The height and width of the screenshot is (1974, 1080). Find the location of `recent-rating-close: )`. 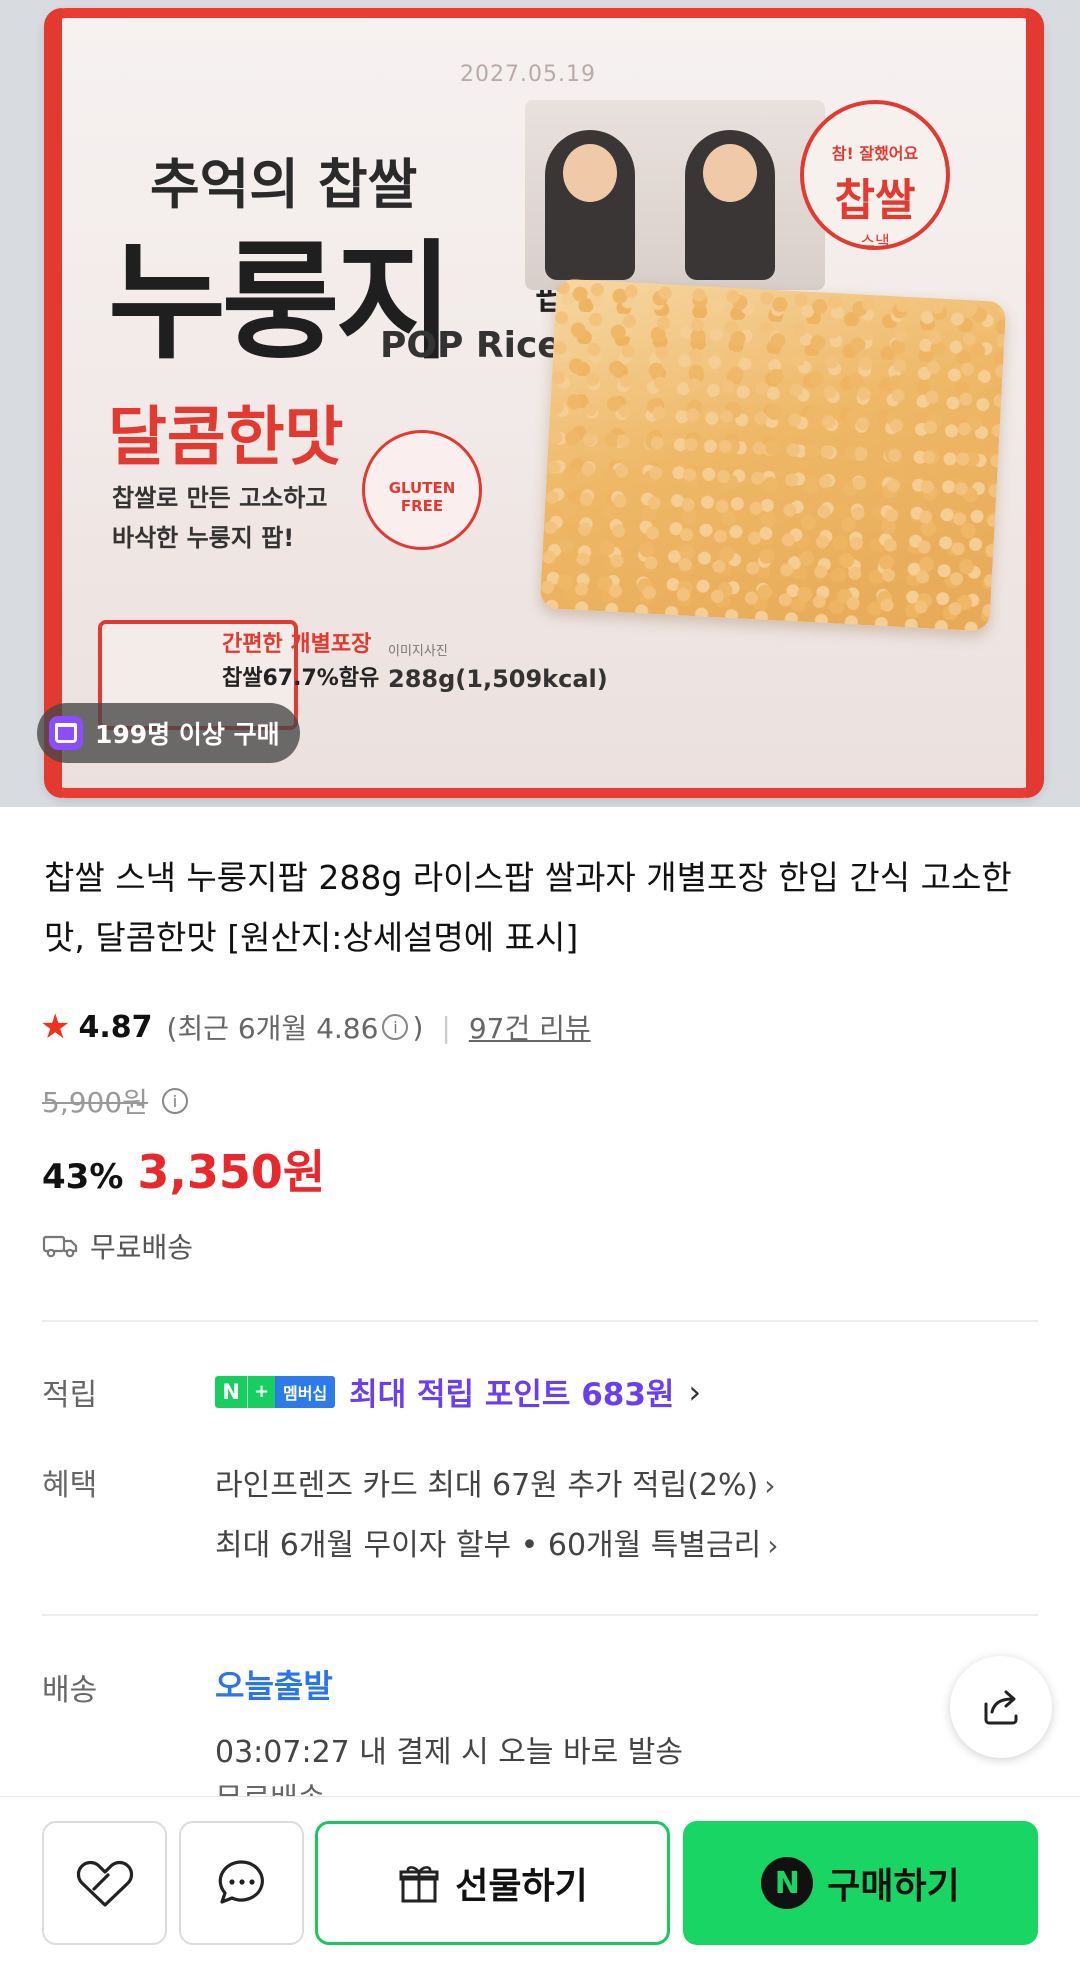

recent-rating-close: ) is located at coordinates (418, 1027).